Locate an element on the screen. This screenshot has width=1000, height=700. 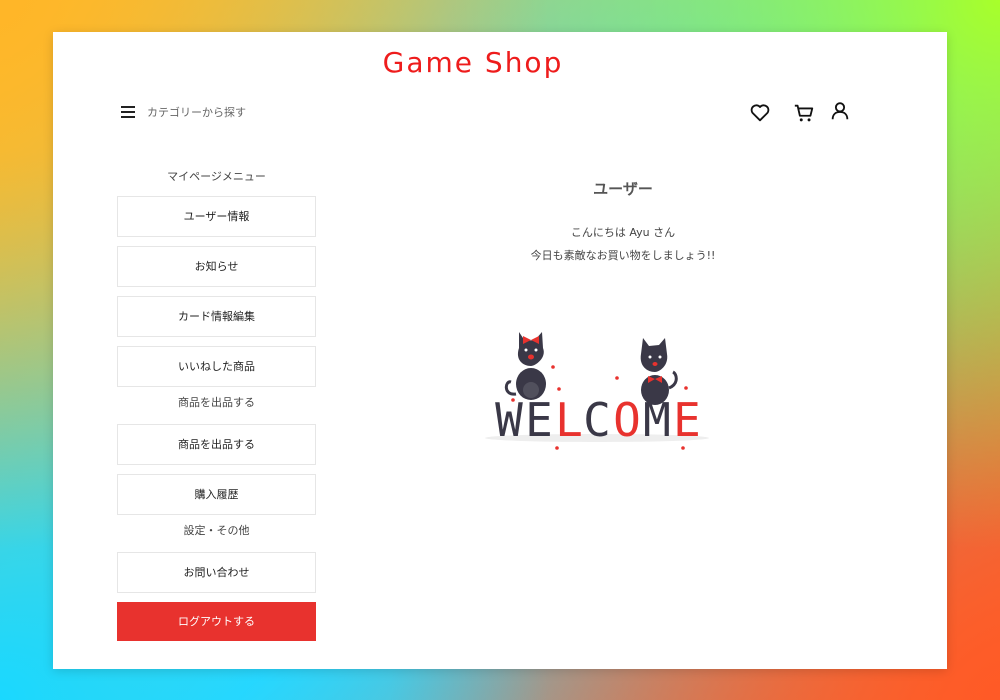
menu-notifications: お知らせ is located at coordinates (216, 266).